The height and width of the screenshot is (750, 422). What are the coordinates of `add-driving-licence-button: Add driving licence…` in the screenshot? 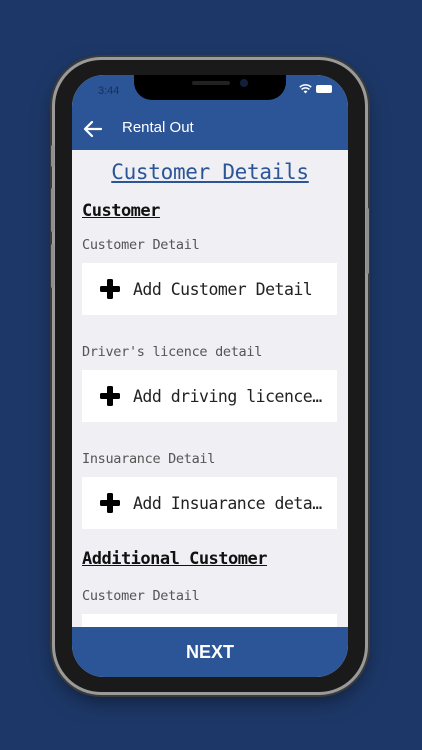 It's located at (209, 396).